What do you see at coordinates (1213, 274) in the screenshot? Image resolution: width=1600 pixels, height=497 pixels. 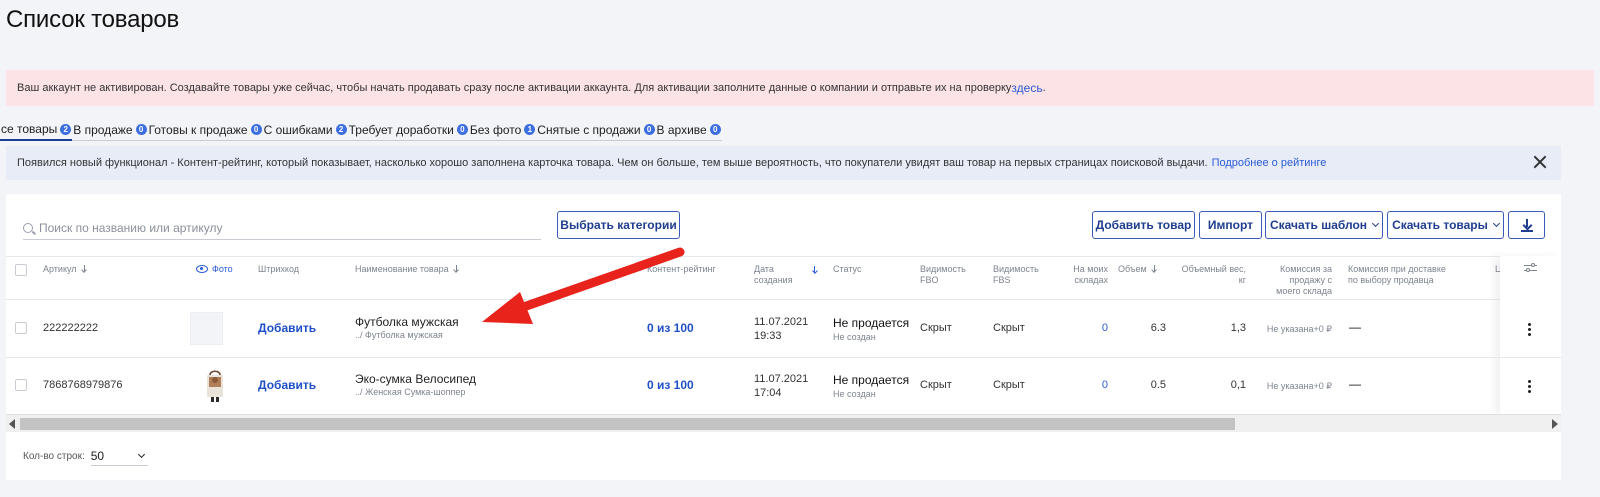 I see `col-volume-weight: Объемный вес, кг` at bounding box center [1213, 274].